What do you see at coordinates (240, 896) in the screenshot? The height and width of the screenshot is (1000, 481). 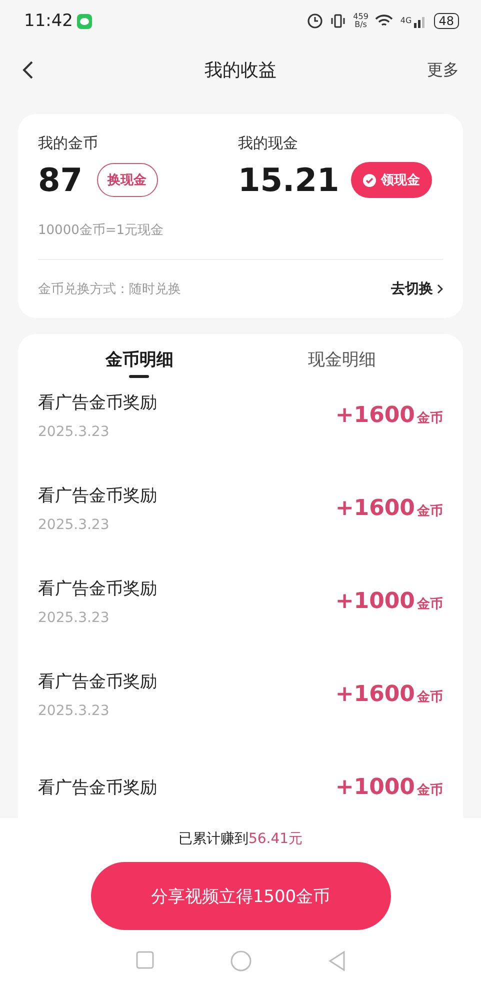 I see `share-button: 分享视频立得1500金币` at bounding box center [240, 896].